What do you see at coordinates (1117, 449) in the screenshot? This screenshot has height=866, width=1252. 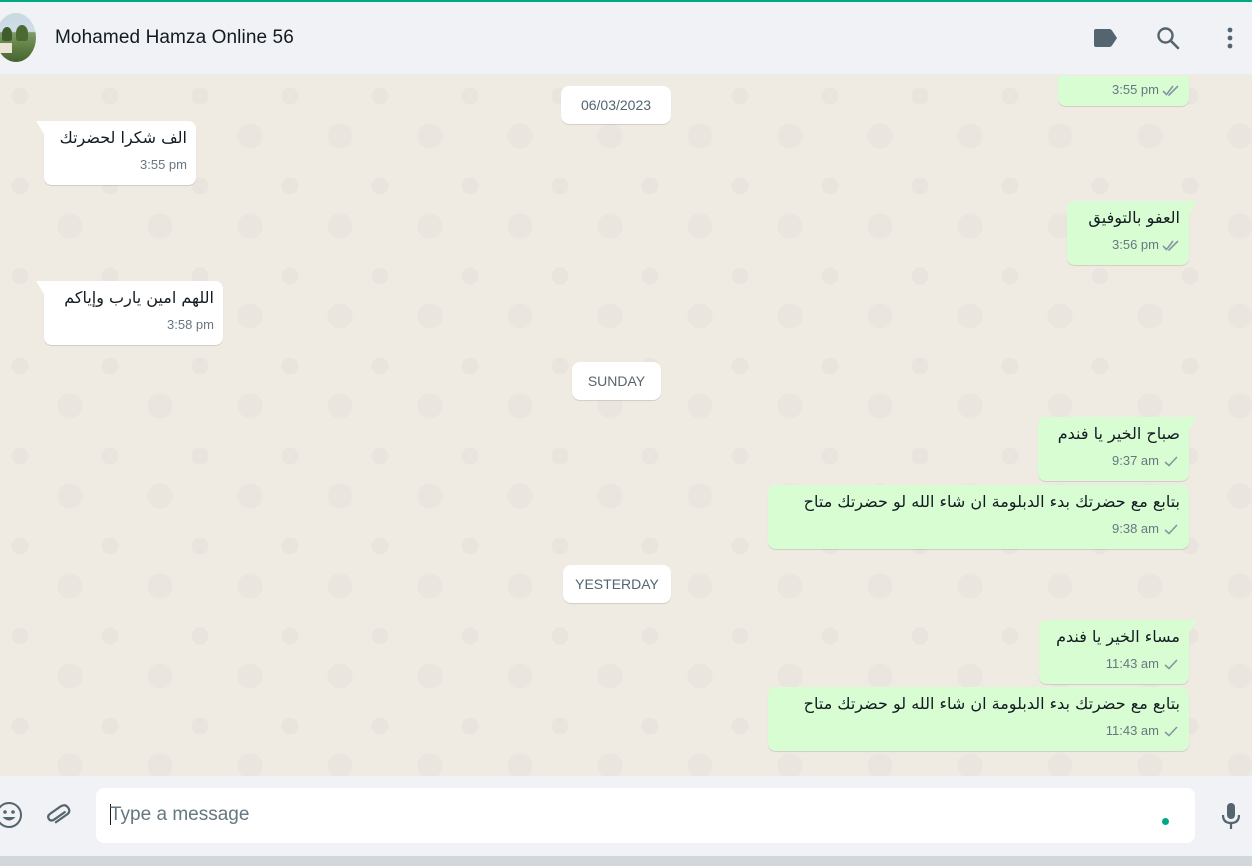 I see `message-bubble: صباح الخير يا فندم 9:37 am` at bounding box center [1117, 449].